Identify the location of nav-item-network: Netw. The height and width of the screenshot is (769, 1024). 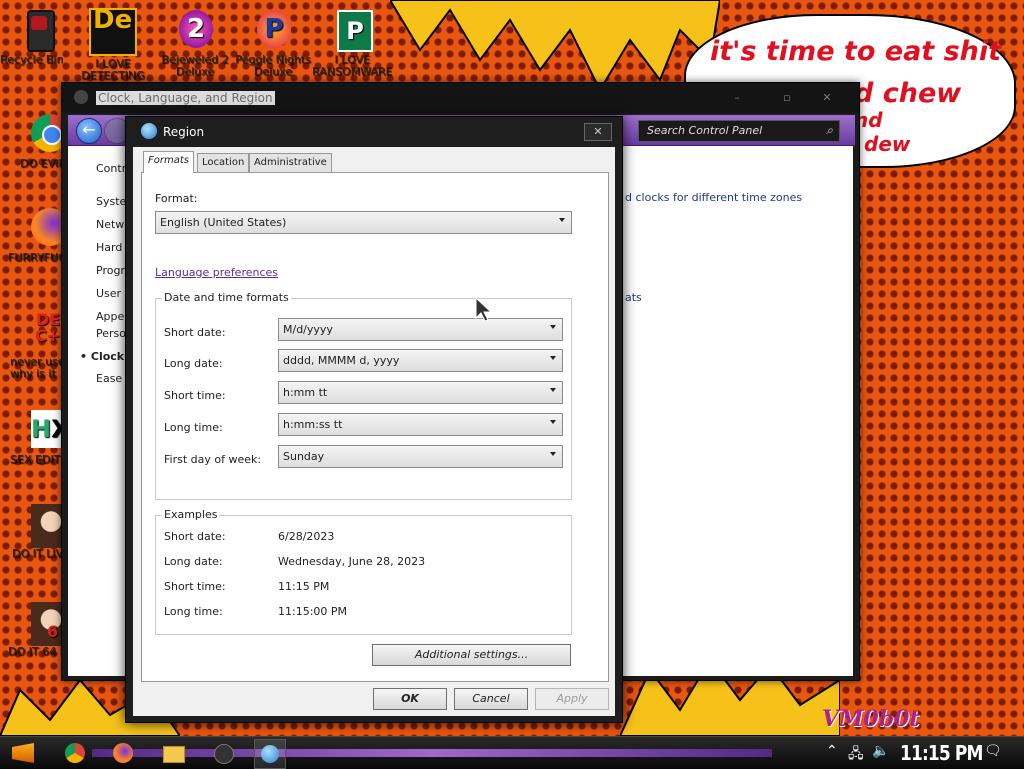
(110, 224).